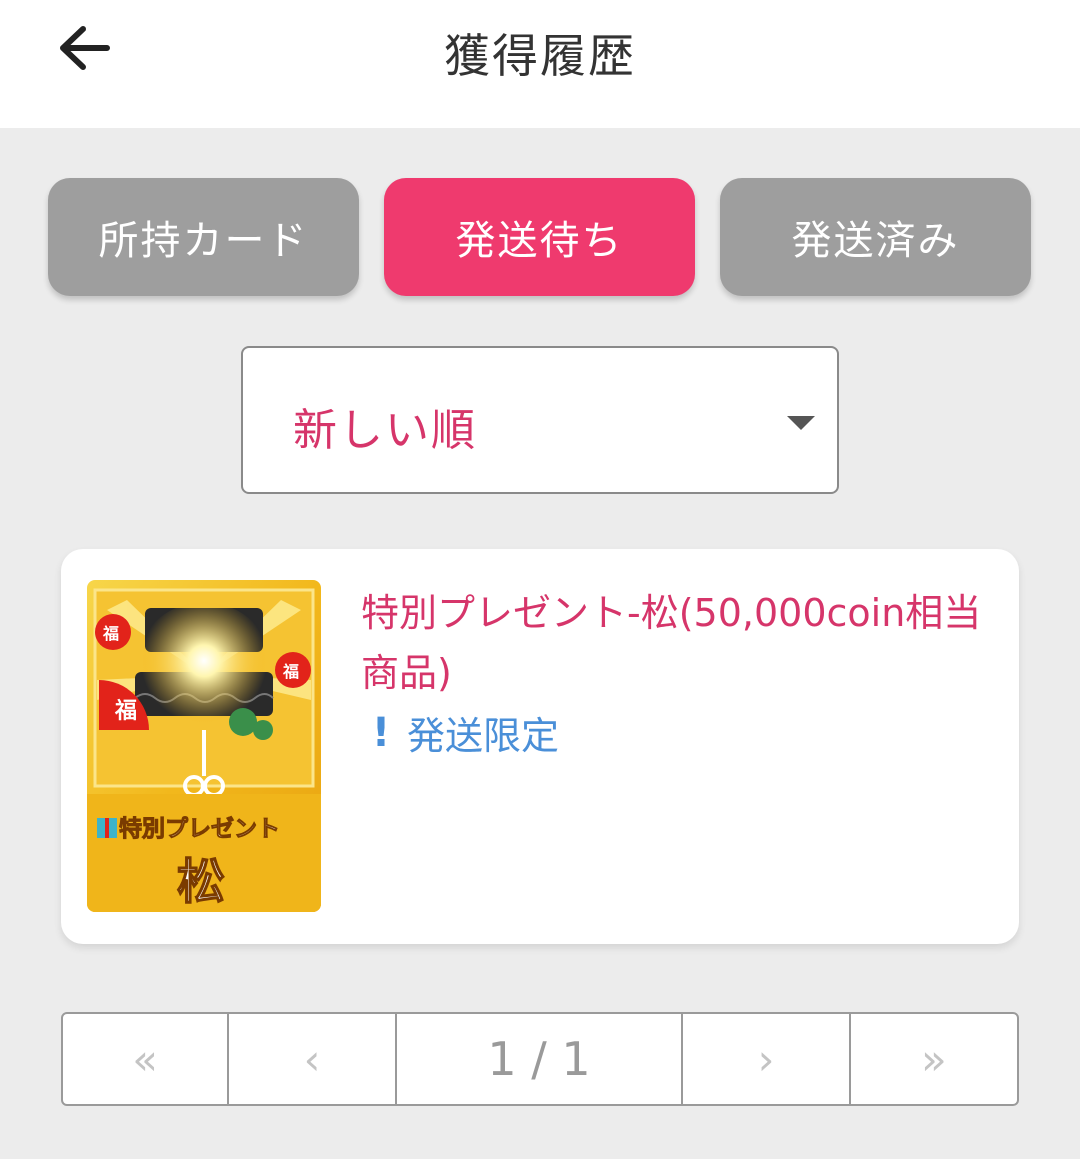 Image resolution: width=1080 pixels, height=1159 pixels. I want to click on sort-order-select: 新しい順, so click(540, 420).